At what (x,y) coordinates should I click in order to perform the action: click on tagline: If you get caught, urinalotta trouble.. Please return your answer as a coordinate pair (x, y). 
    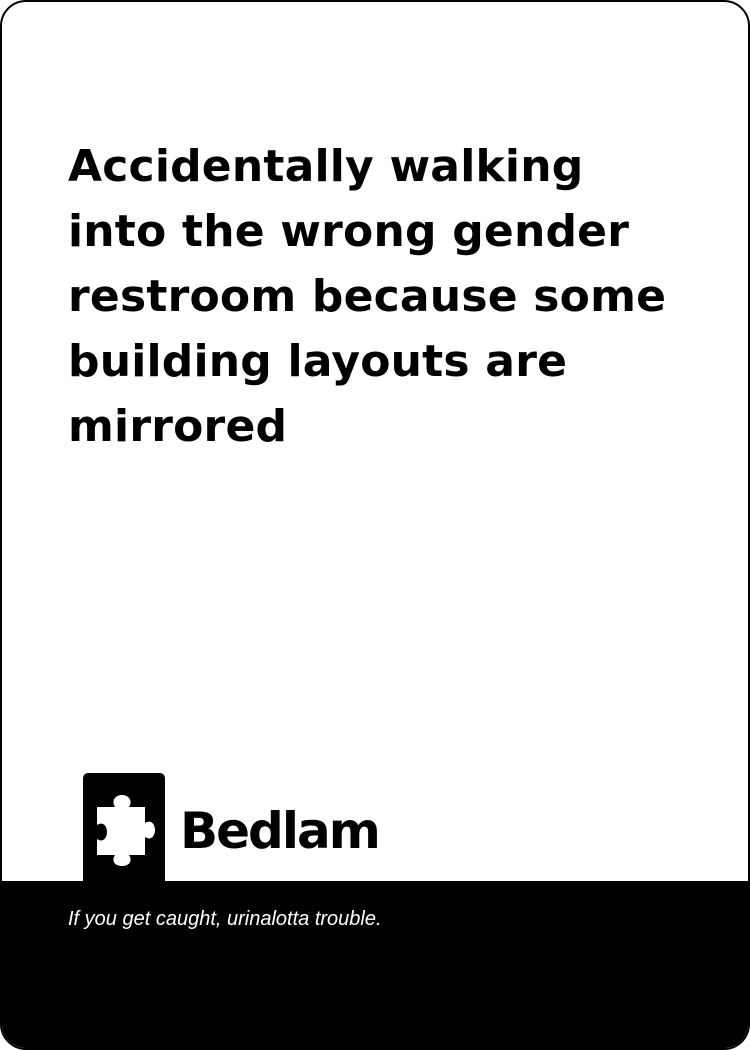
    Looking at the image, I should click on (225, 919).